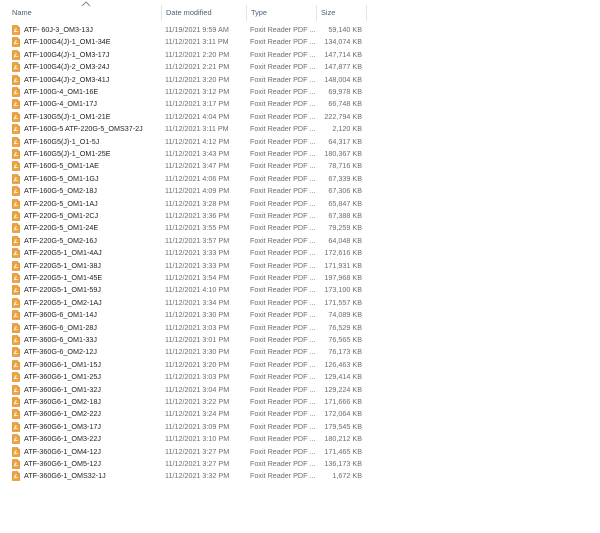 Image resolution: width=600 pixels, height=533 pixels. What do you see at coordinates (67, 116) in the screenshot?
I see `file-name: ATF-130G5(J)-1_OM1-21E` at bounding box center [67, 116].